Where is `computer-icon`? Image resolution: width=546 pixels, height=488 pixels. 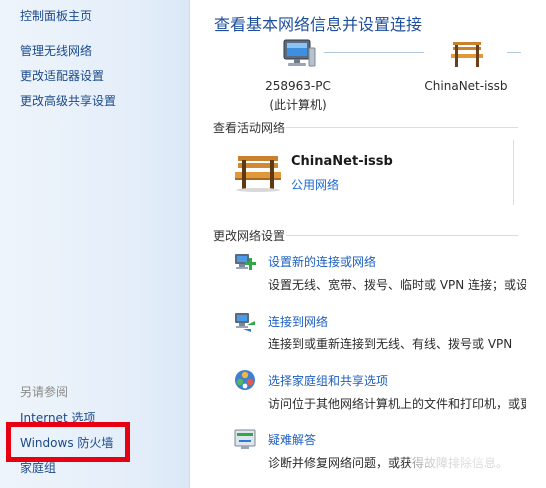
computer-icon is located at coordinates (299, 55).